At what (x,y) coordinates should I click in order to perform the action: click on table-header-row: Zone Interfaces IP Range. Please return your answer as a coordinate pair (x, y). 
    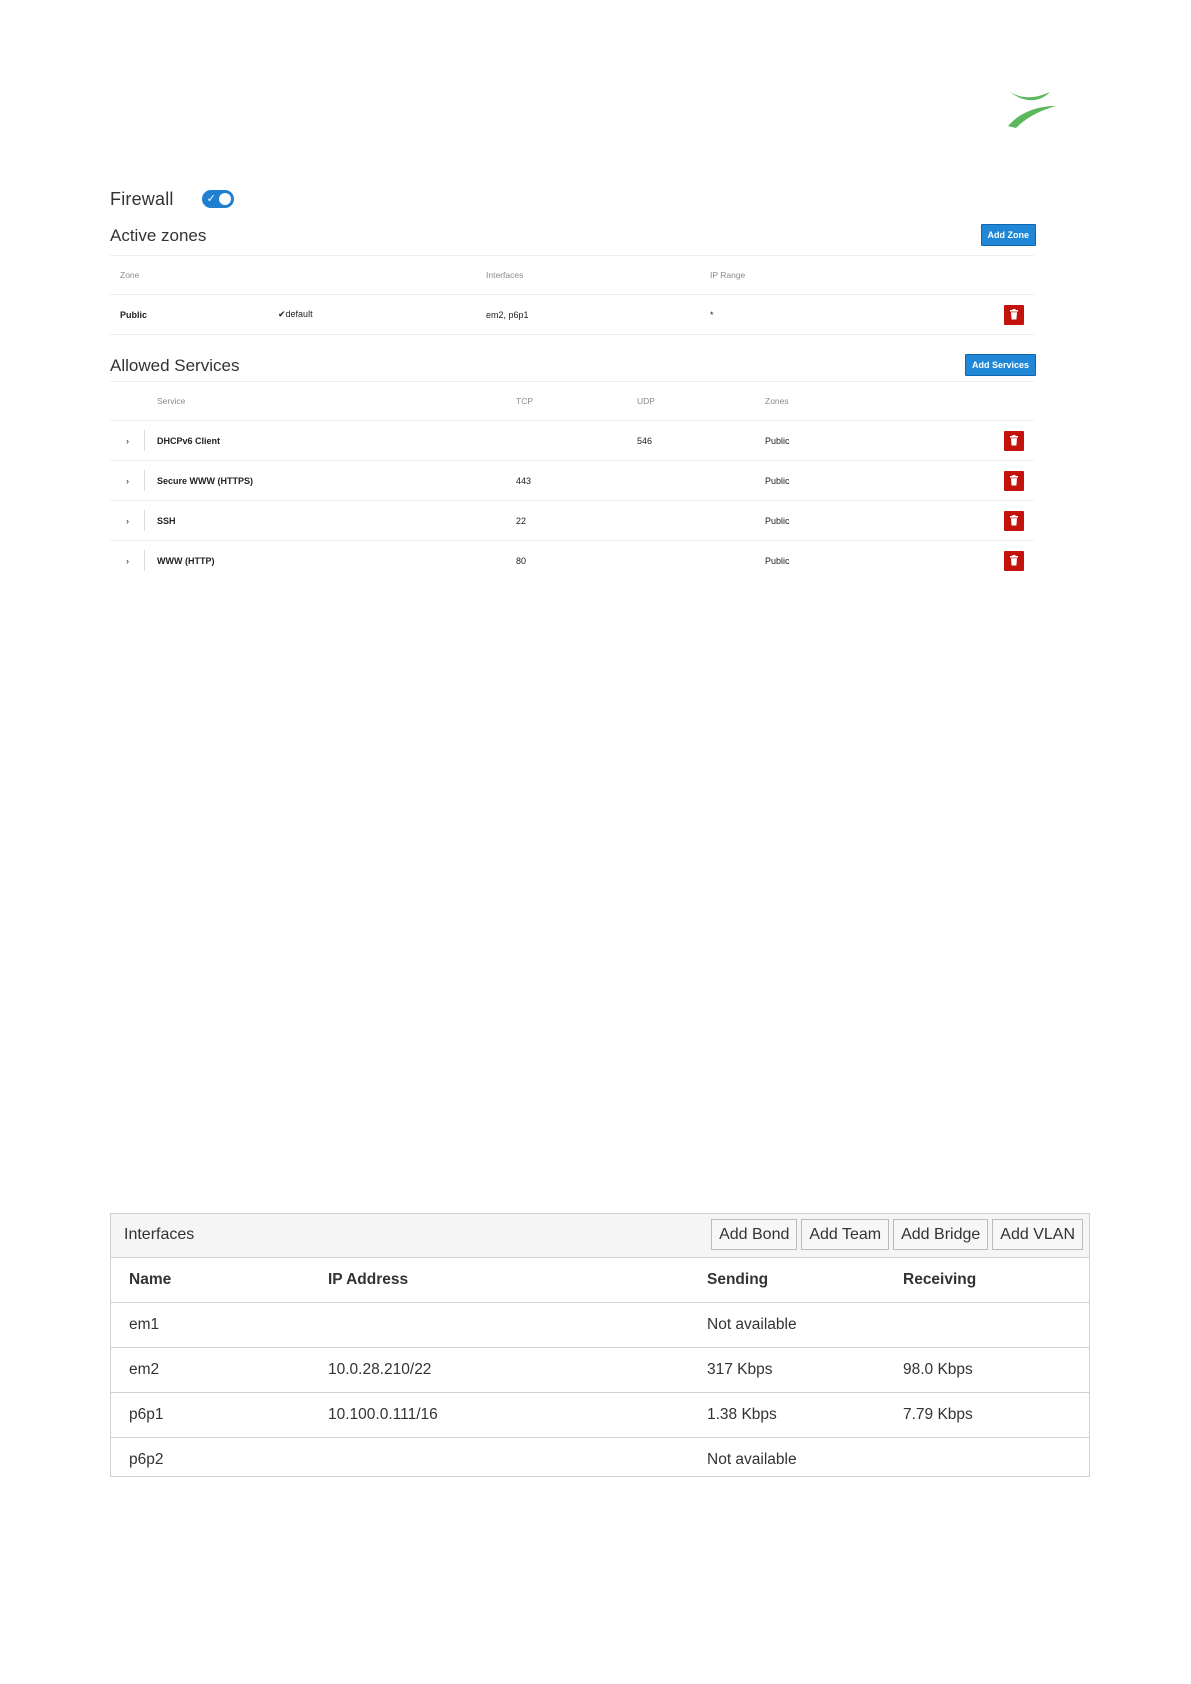
    Looking at the image, I should click on (572, 275).